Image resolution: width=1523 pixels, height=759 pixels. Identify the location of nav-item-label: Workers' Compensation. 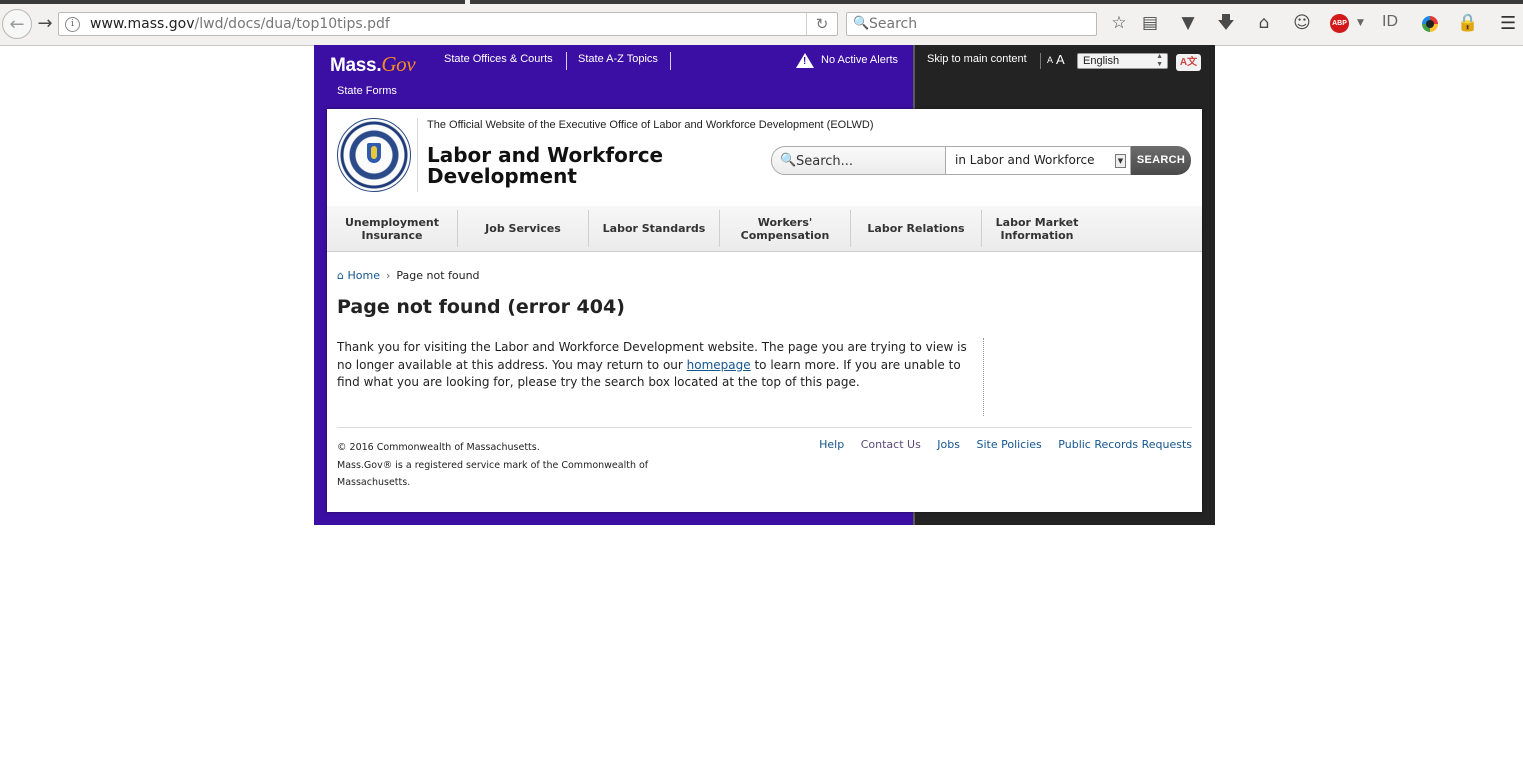
(785, 228).